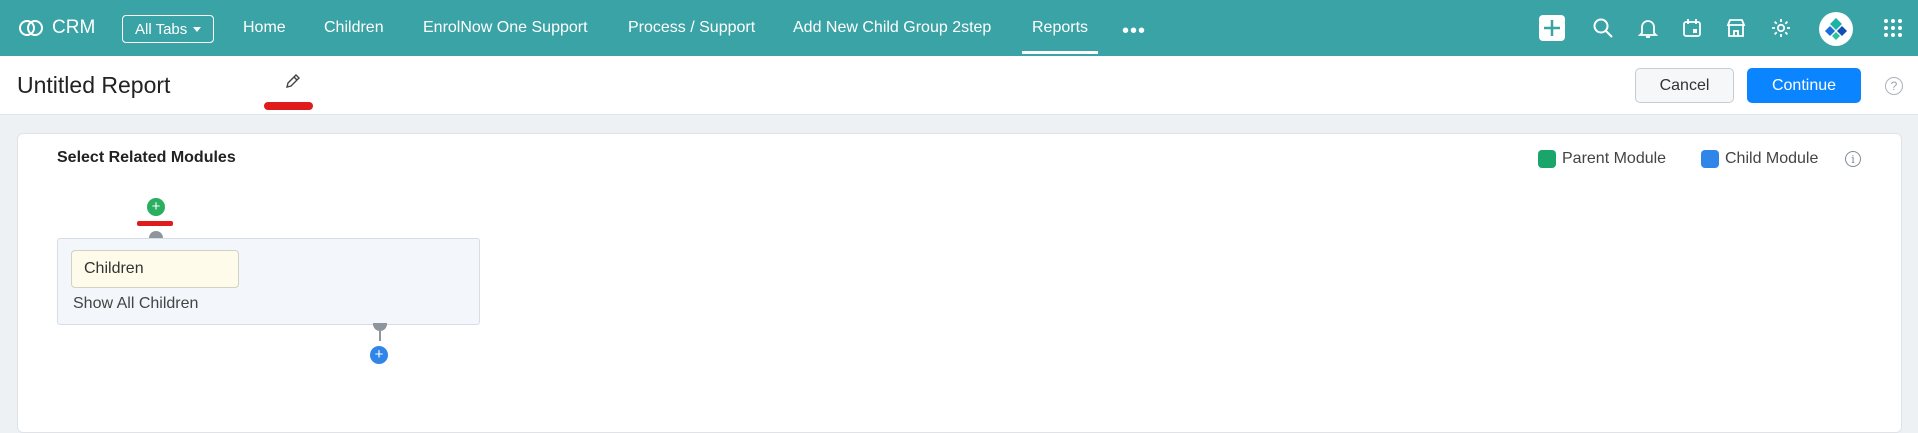 The width and height of the screenshot is (1918, 433). Describe the element at coordinates (161, 29) in the screenshot. I see `all-tabs-label: All Tabs` at that location.